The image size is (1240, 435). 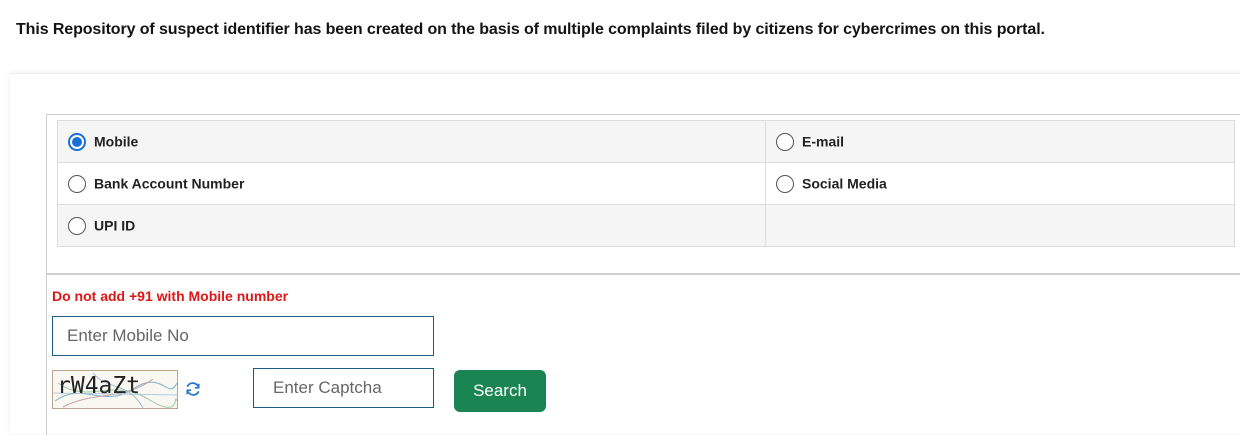 I want to click on option-bank-account: Bank Account Number, so click(x=411, y=183).